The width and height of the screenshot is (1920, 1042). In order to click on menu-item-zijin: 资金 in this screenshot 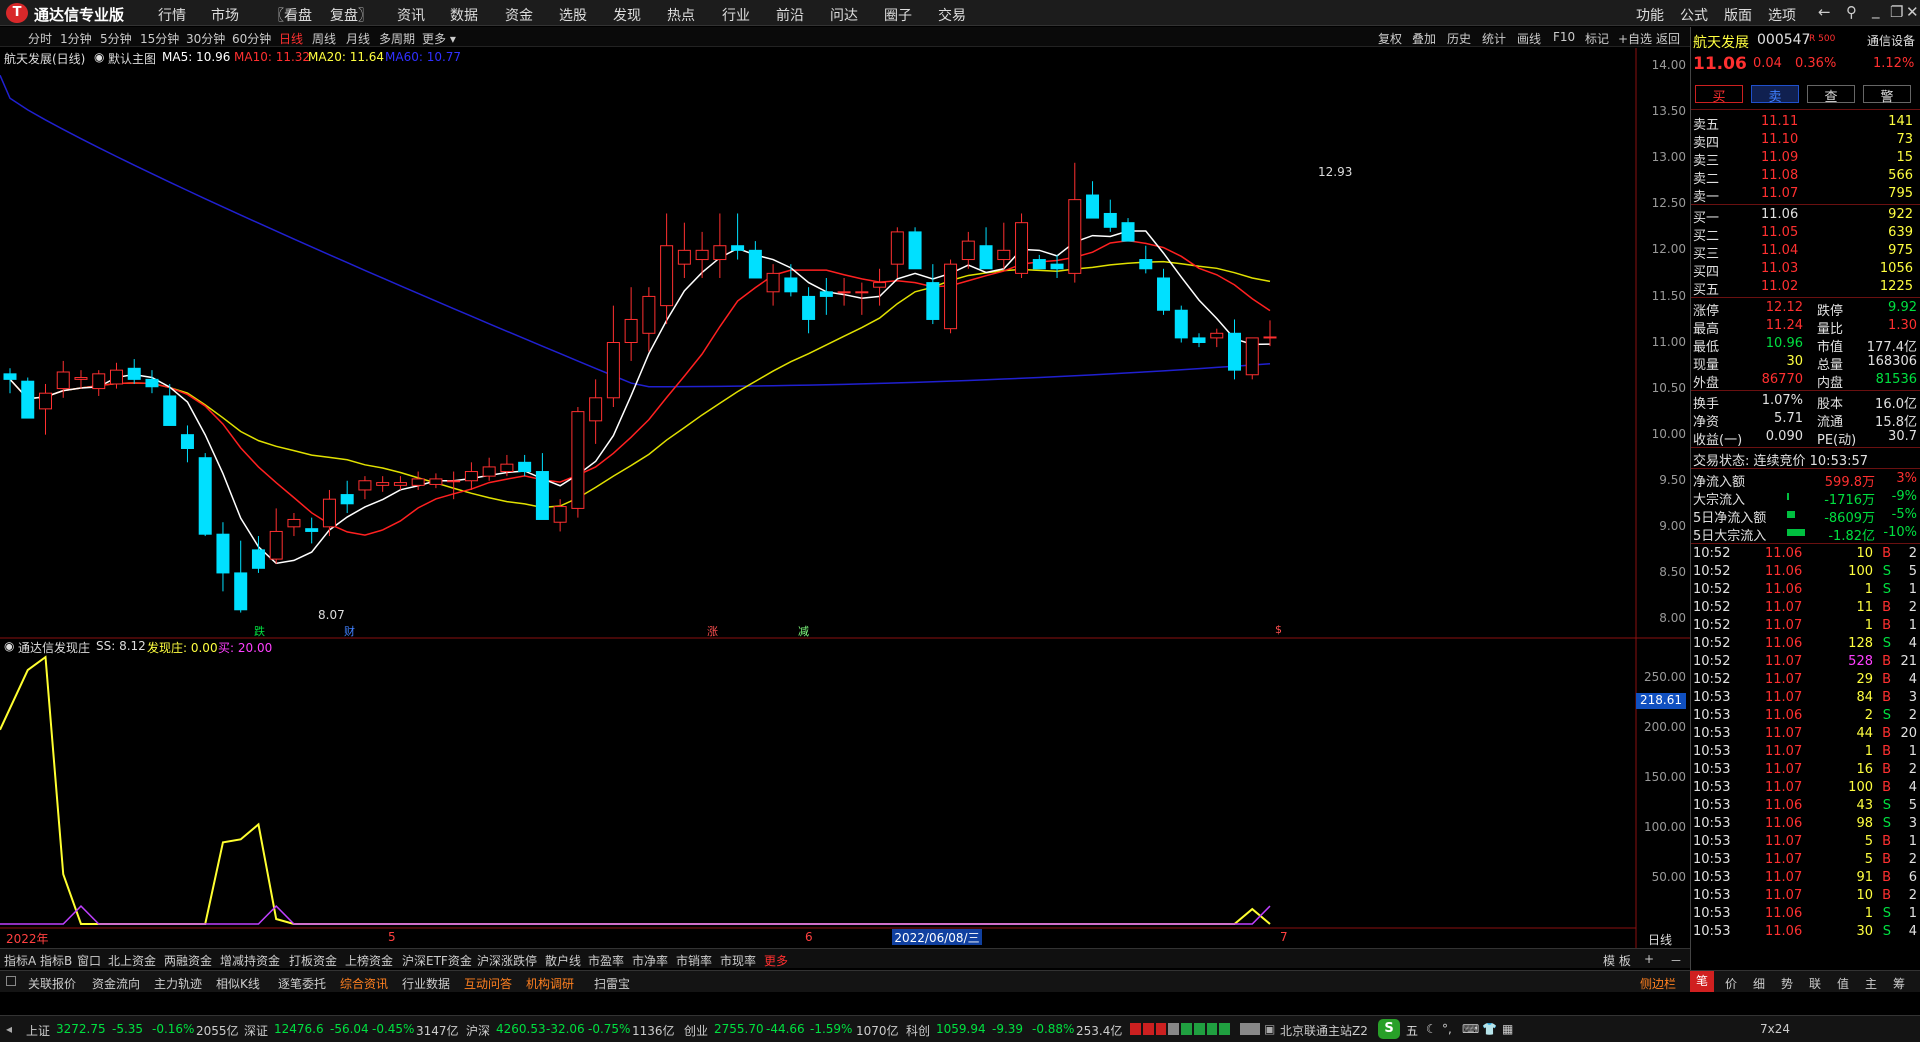, I will do `click(519, 15)`.